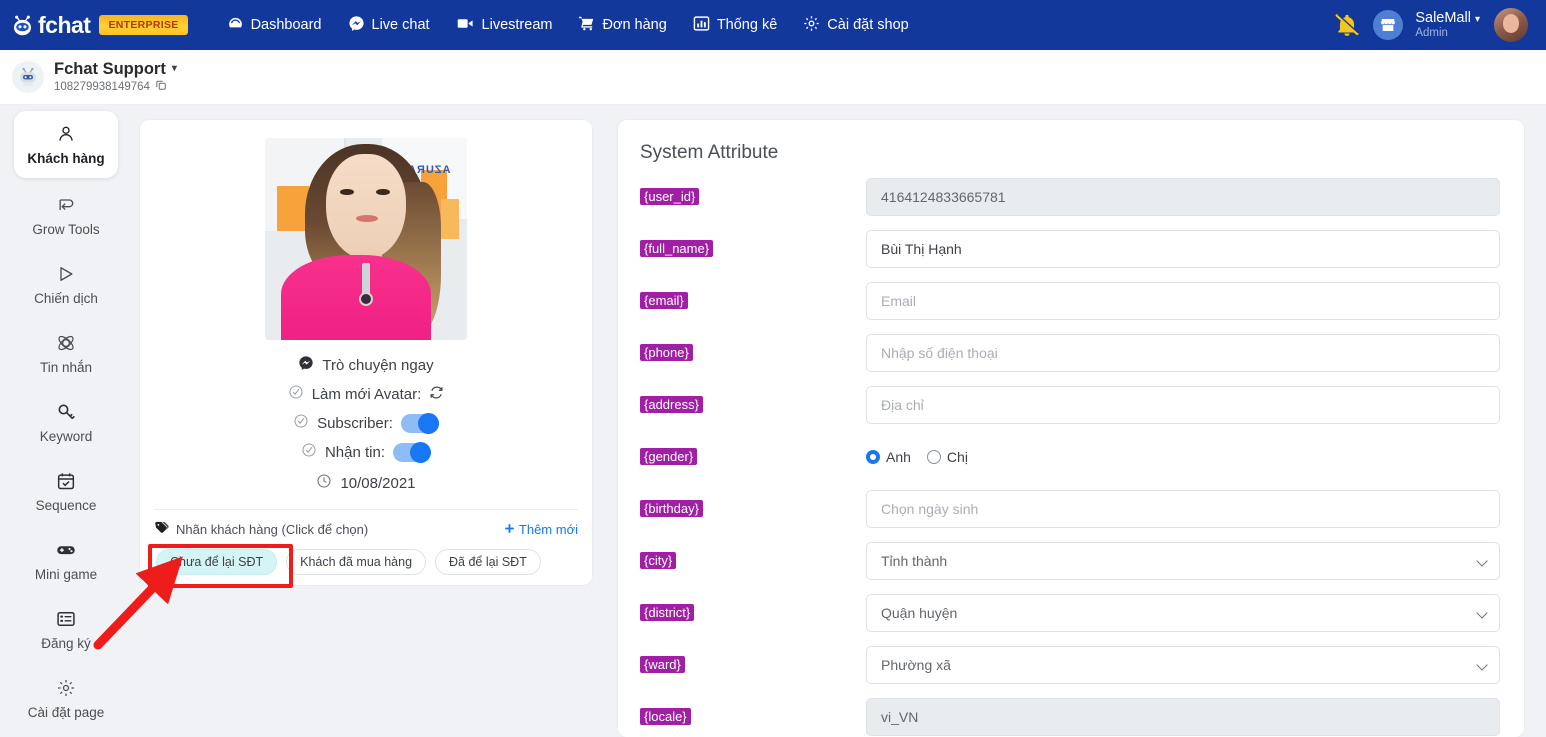 This screenshot has height=737, width=1546. What do you see at coordinates (1347, 25) in the screenshot?
I see `bell-slash-icon` at bounding box center [1347, 25].